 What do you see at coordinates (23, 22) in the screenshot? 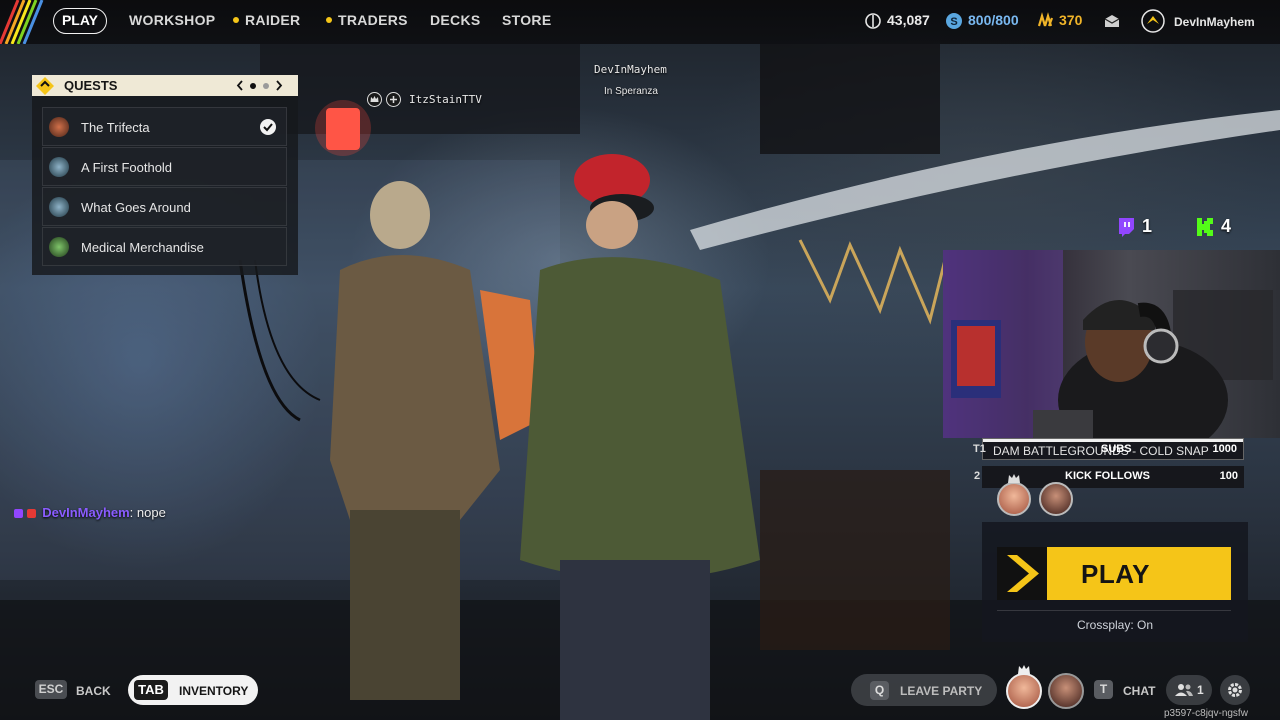
I see `stream-rainbow-stripes` at bounding box center [23, 22].